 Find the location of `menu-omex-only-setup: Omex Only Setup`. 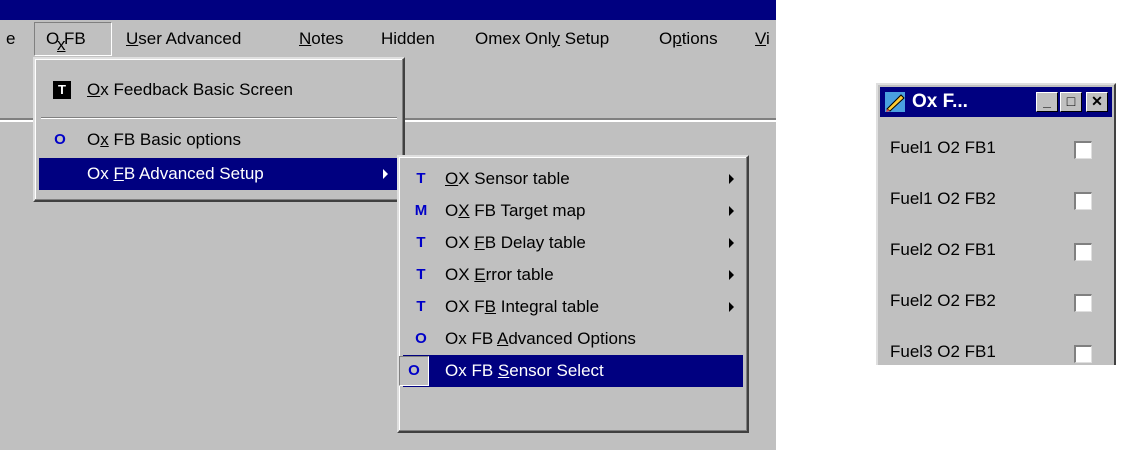

menu-omex-only-setup: Omex Only Setup is located at coordinates (542, 39).